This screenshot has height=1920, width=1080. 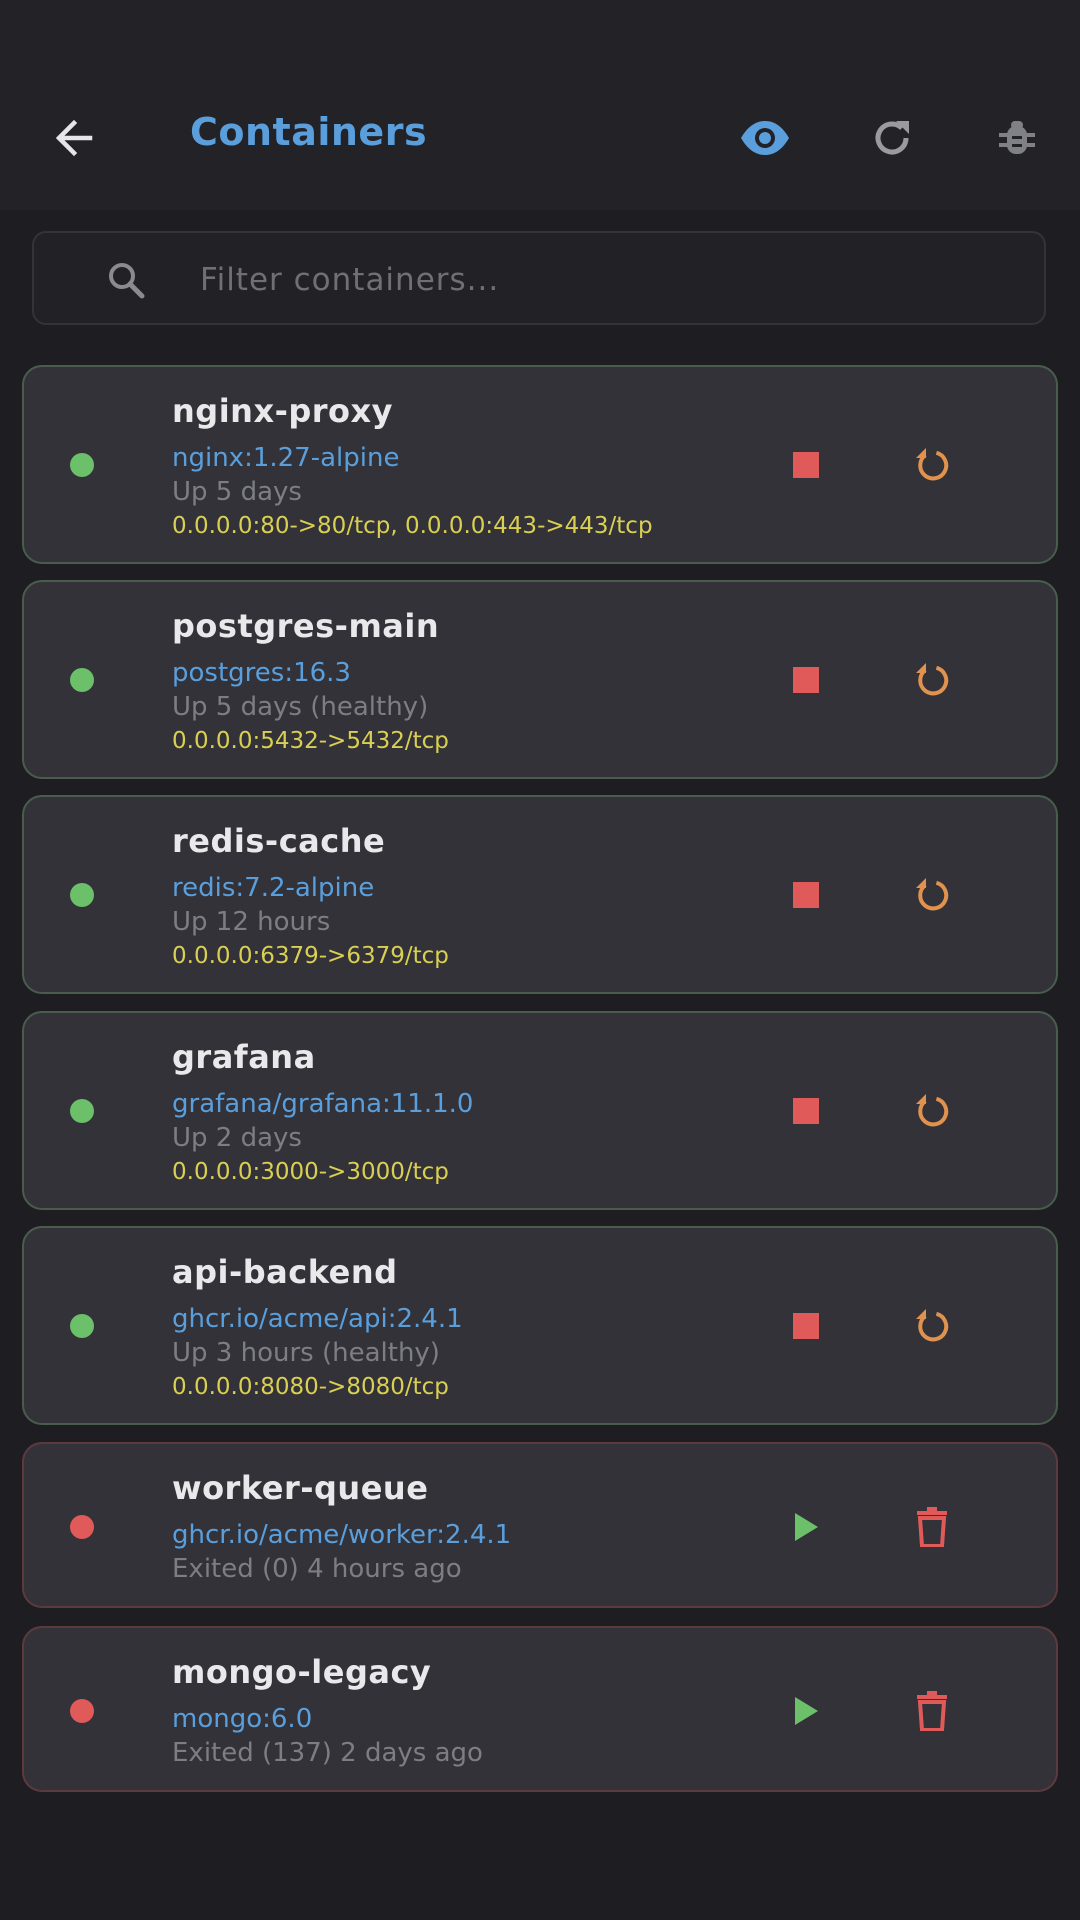 I want to click on refresh-icon, so click(x=892, y=138).